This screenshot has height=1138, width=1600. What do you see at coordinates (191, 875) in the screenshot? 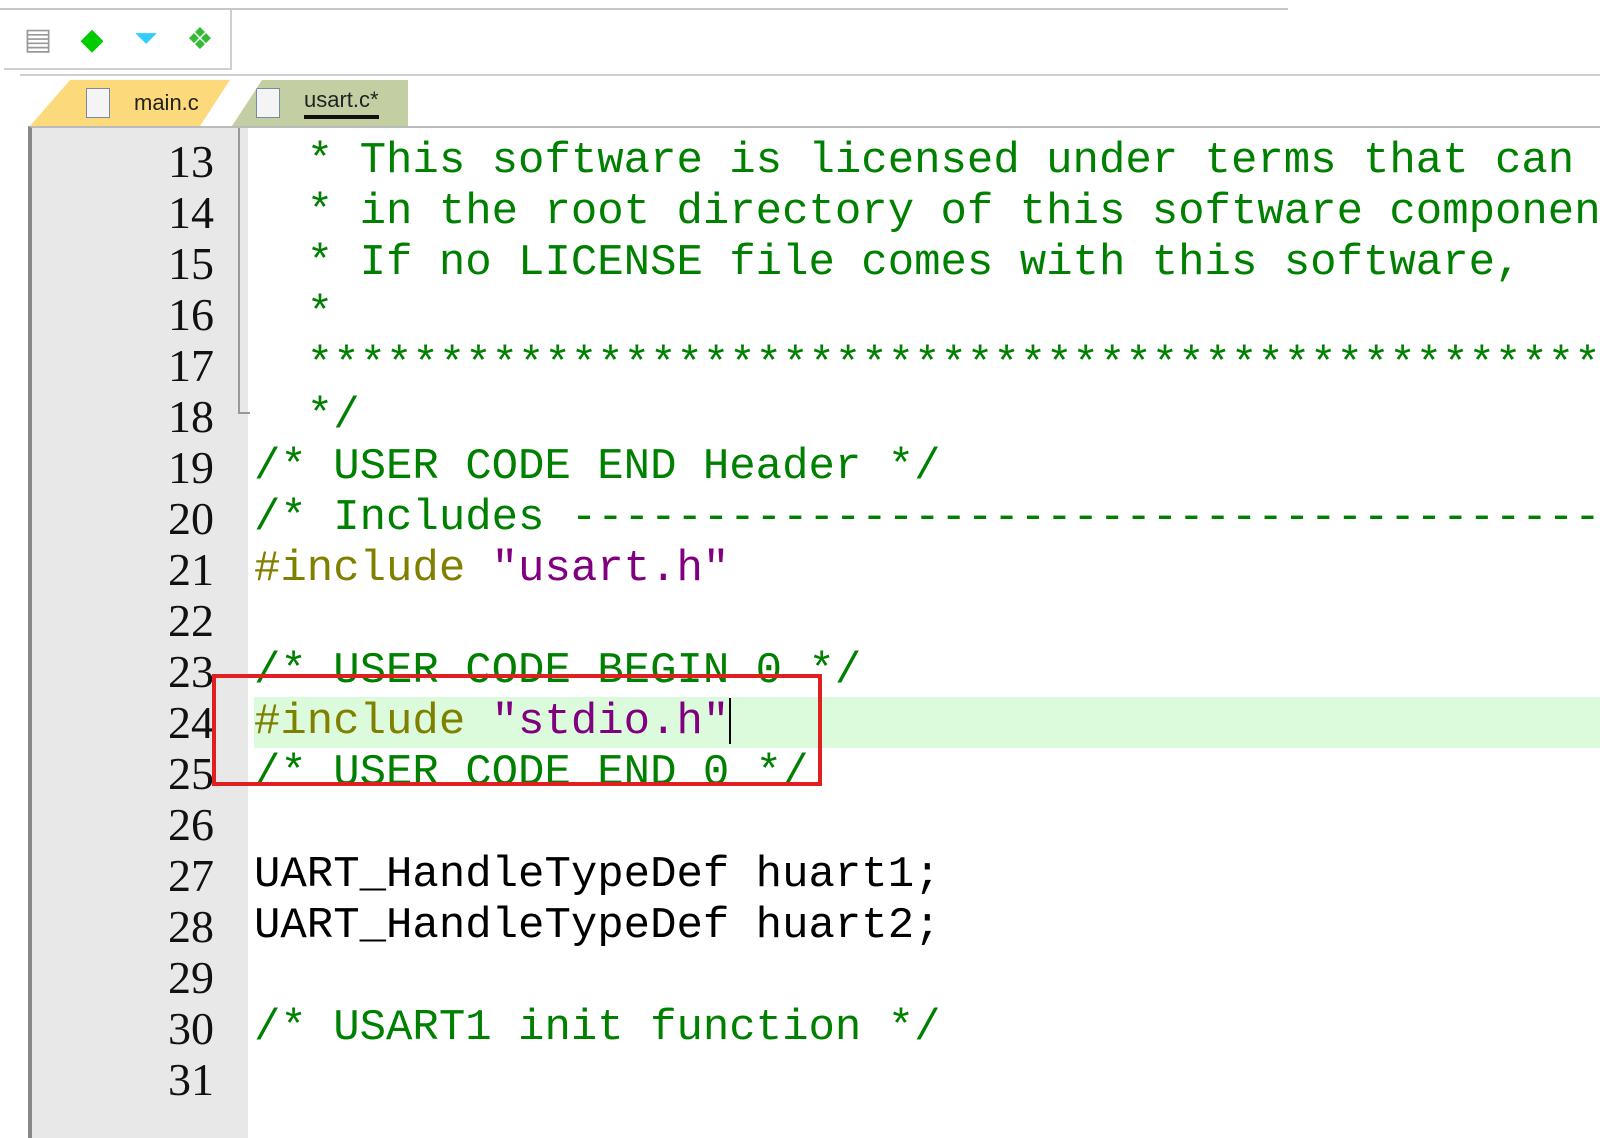
I see `line-number: 27` at bounding box center [191, 875].